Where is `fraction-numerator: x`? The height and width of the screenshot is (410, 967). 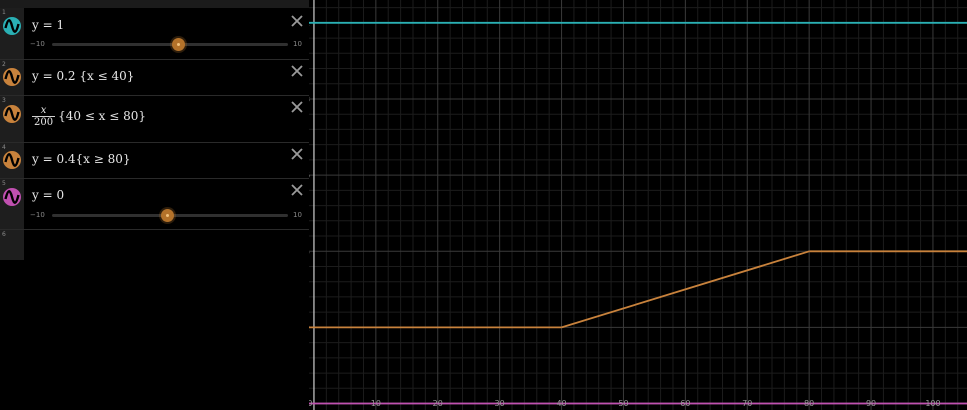
fraction-numerator: x is located at coordinates (44, 111).